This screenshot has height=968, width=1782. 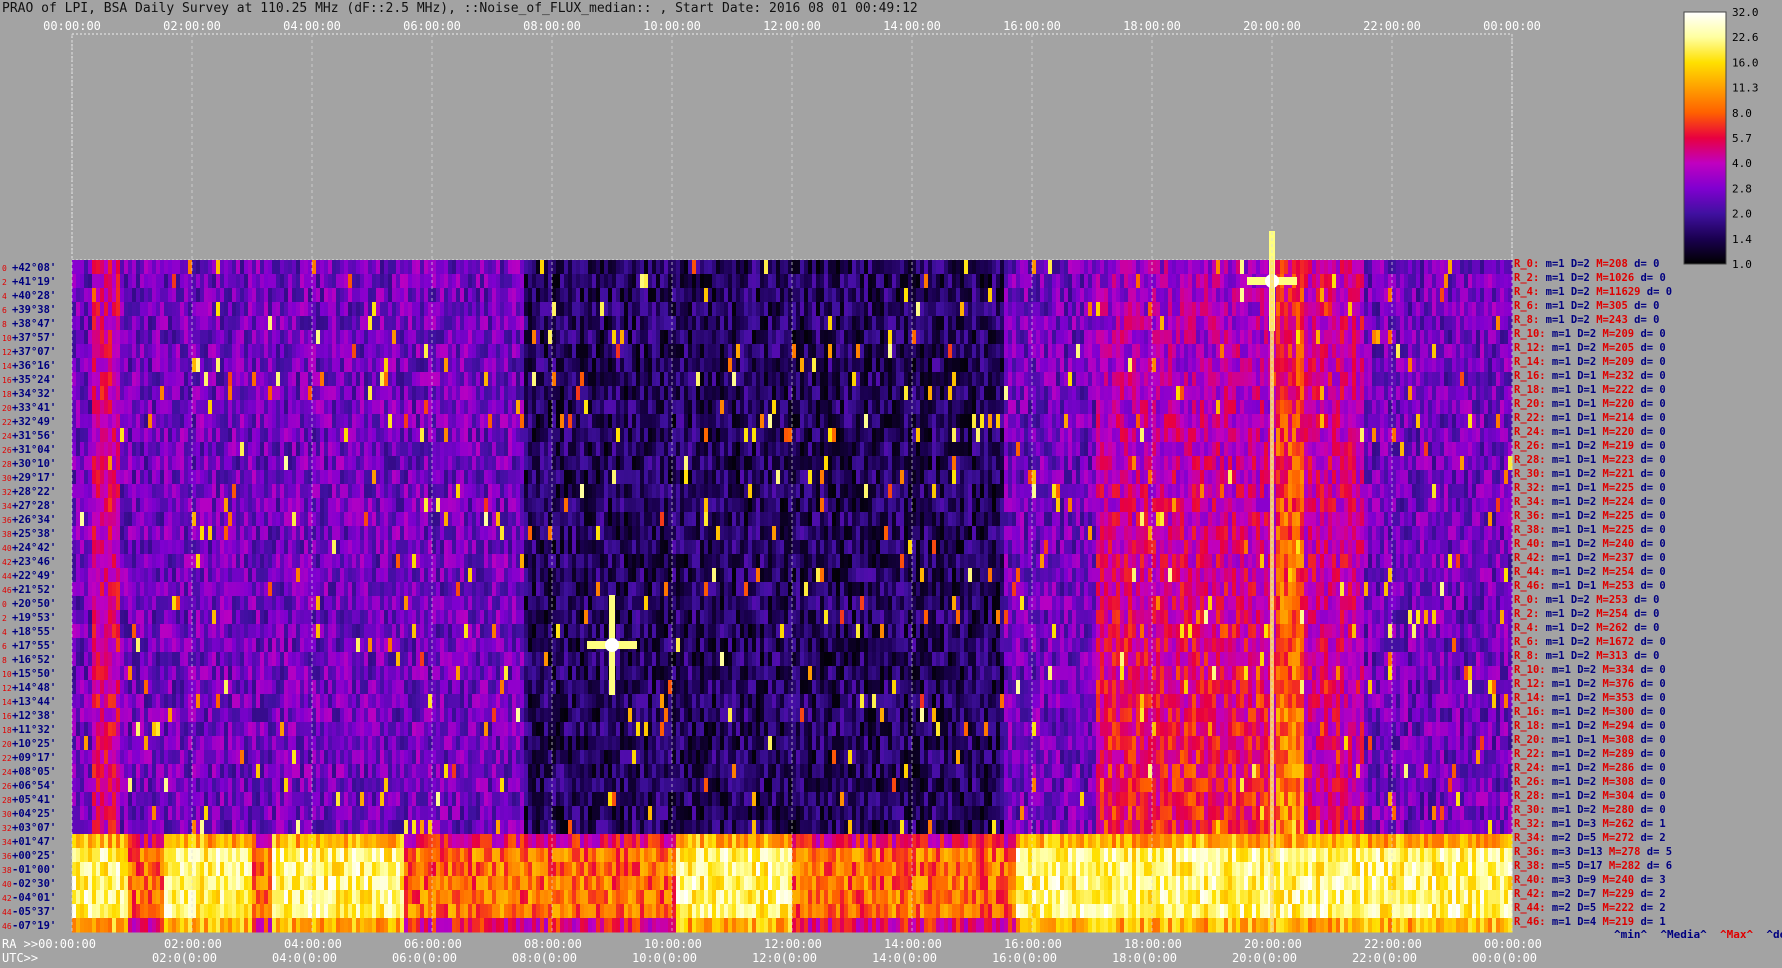 What do you see at coordinates (1530, 754) in the screenshot?
I see `stats-cell: R_22:` at bounding box center [1530, 754].